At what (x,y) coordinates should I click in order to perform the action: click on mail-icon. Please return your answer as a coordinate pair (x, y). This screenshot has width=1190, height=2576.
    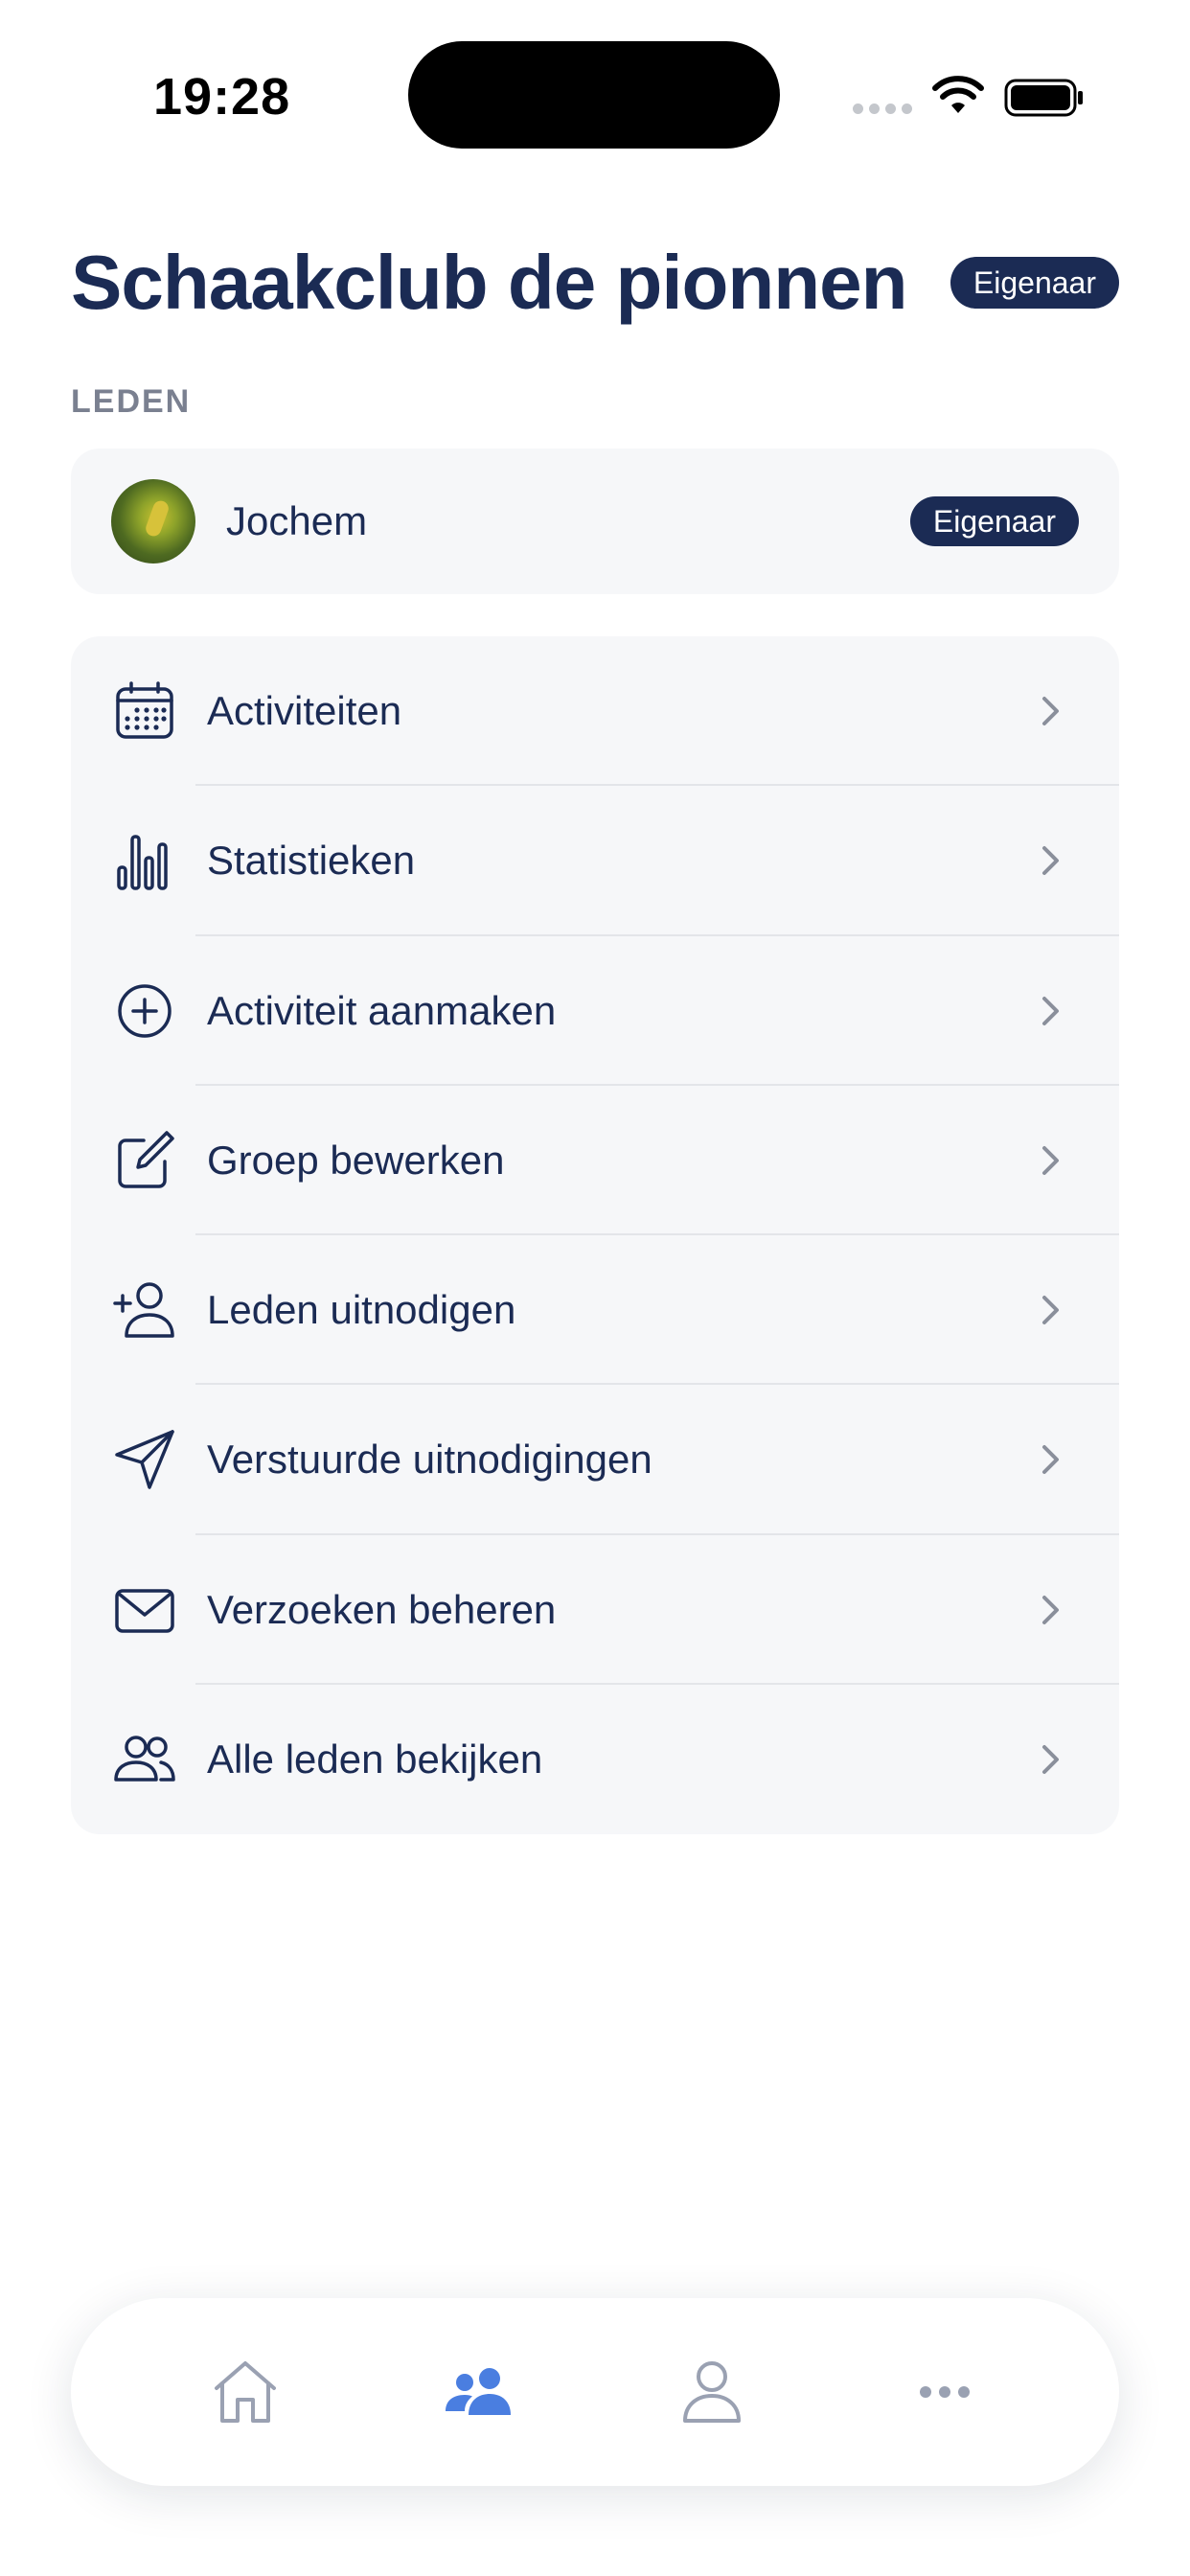
    Looking at the image, I should click on (144, 1610).